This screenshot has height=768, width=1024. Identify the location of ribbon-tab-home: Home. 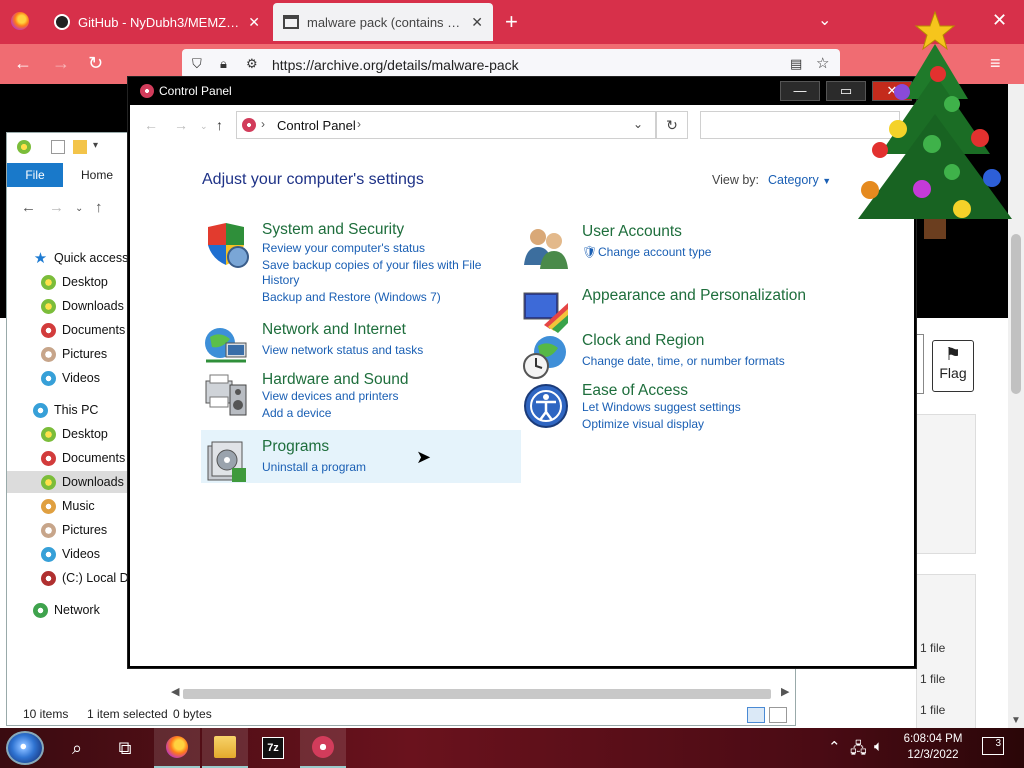
(97, 175).